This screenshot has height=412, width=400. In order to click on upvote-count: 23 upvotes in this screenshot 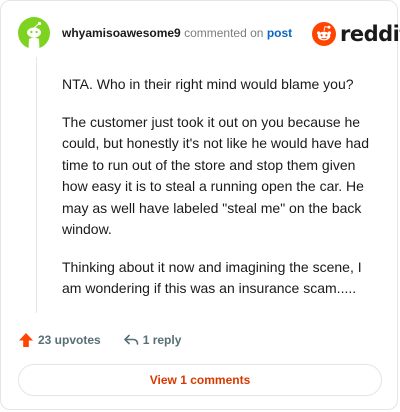, I will do `click(69, 340)`.